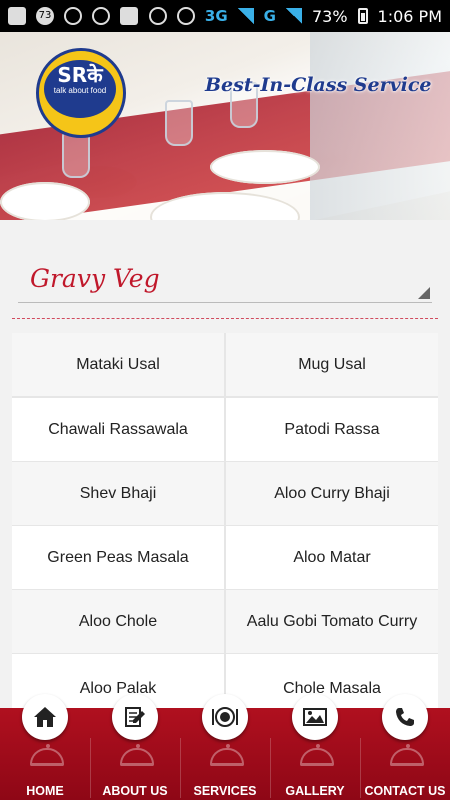  Describe the element at coordinates (225, 318) in the screenshot. I see `dashed-divider` at that location.